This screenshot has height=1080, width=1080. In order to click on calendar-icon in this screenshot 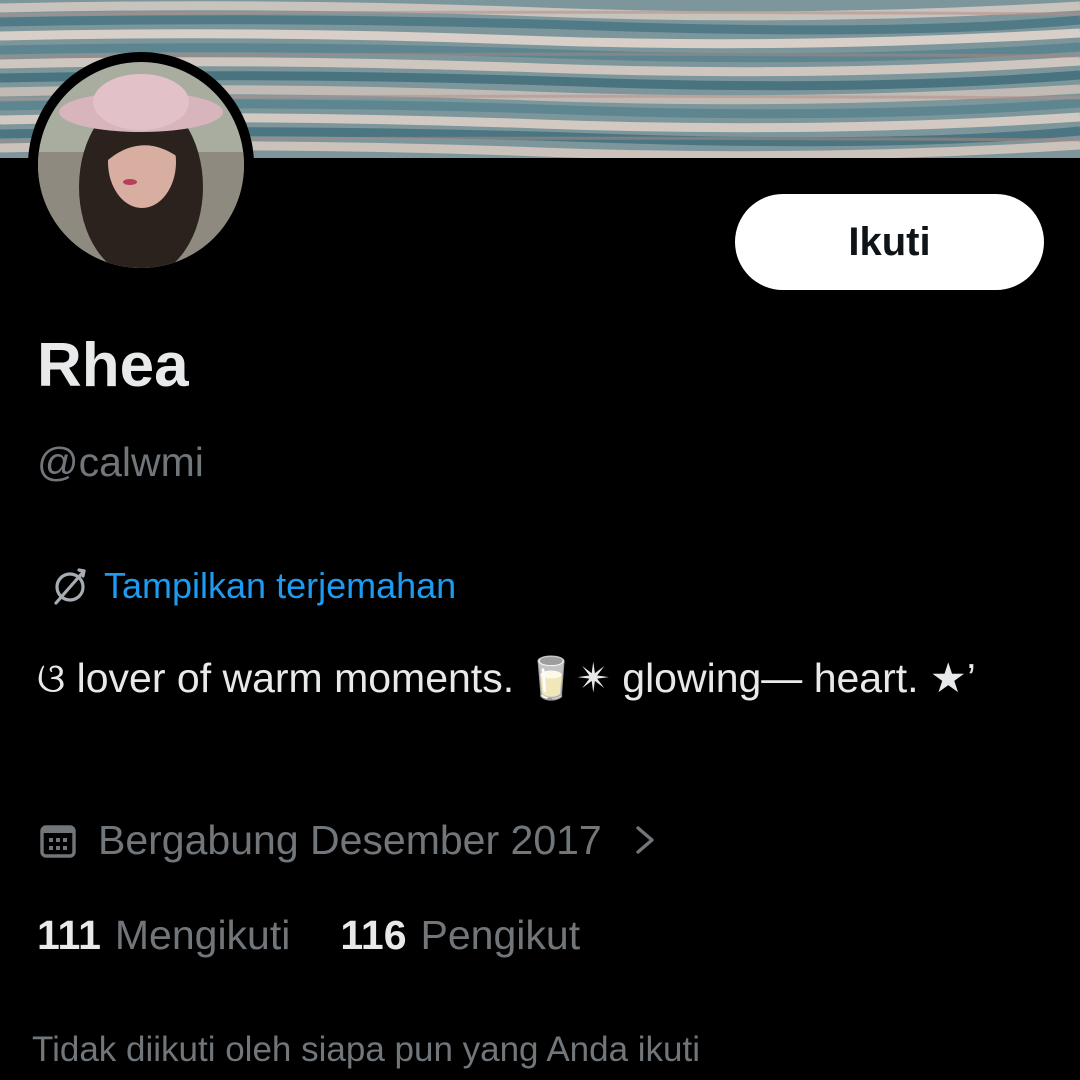, I will do `click(58, 841)`.